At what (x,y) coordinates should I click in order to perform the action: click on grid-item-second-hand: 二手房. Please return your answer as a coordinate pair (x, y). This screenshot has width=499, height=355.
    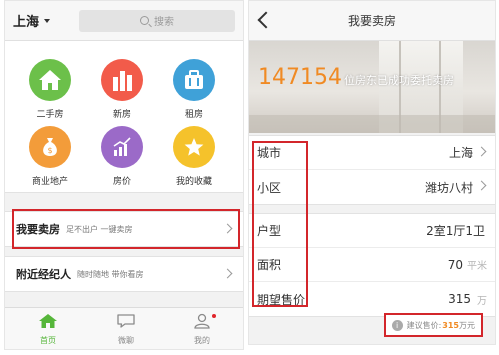
    Looking at the image, I should click on (50, 89).